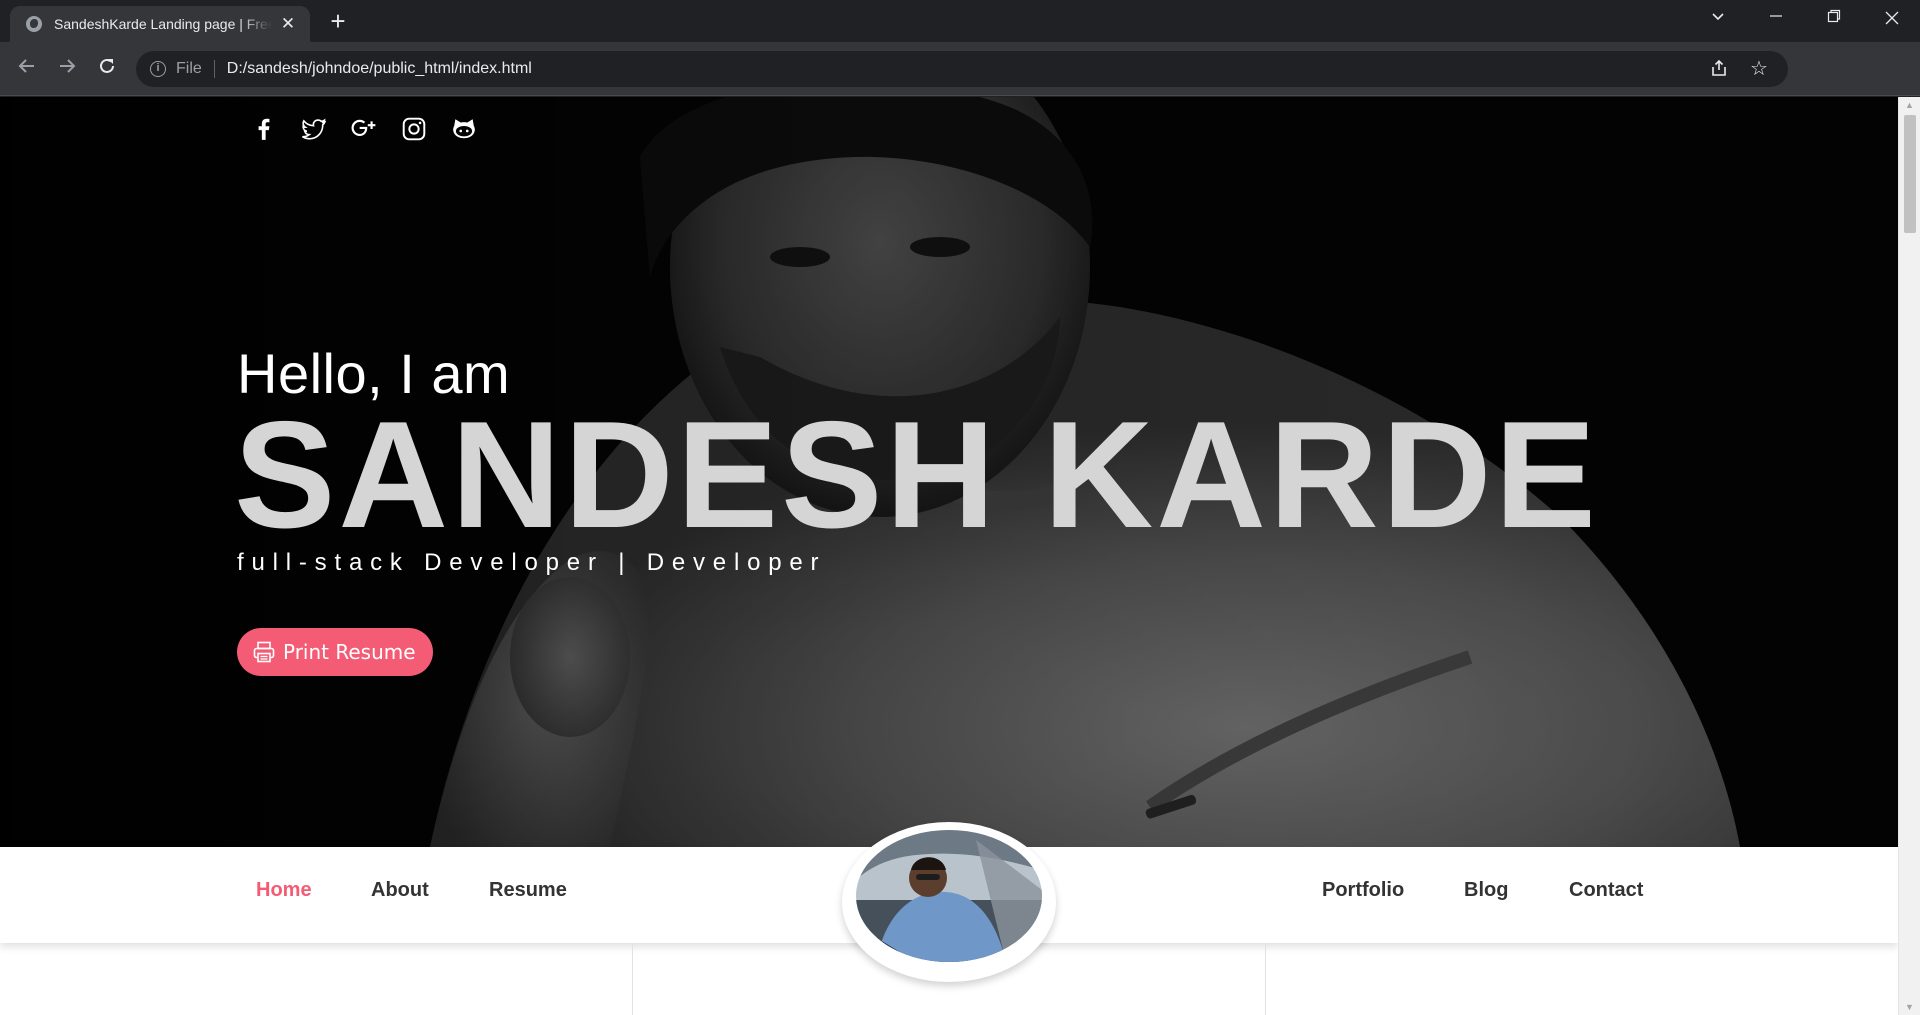  What do you see at coordinates (158, 69) in the screenshot?
I see `info-icon: i` at bounding box center [158, 69].